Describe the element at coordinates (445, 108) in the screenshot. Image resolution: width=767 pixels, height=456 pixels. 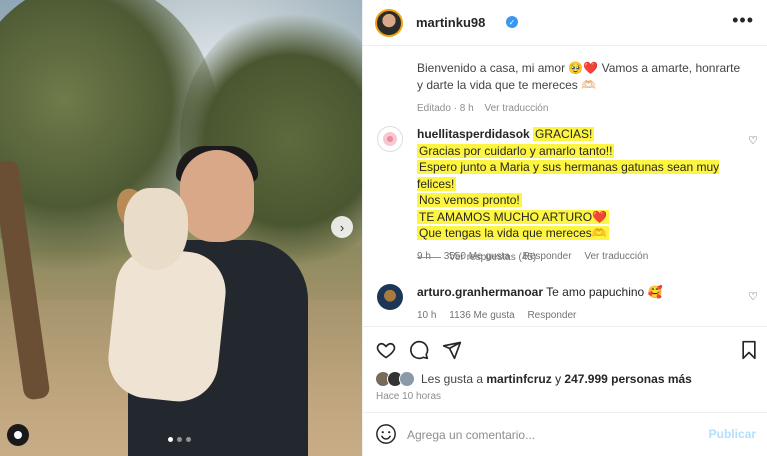
I see `caption-edited: Editado · 8 h` at that location.